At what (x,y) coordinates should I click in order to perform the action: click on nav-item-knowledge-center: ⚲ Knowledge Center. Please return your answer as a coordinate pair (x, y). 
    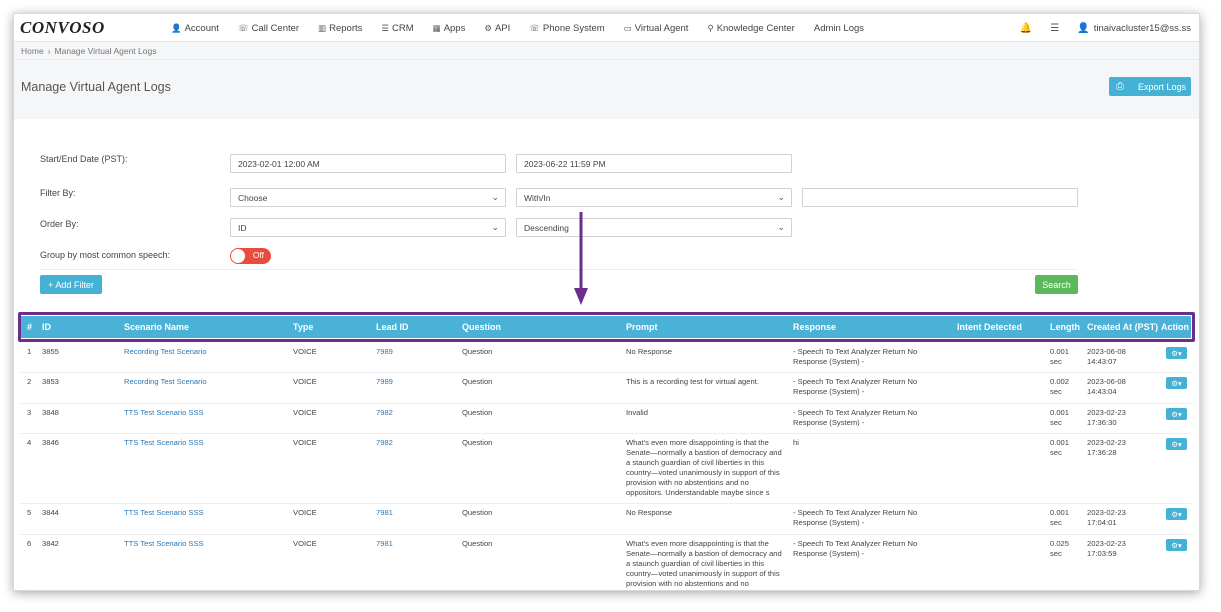
    Looking at the image, I should click on (750, 28).